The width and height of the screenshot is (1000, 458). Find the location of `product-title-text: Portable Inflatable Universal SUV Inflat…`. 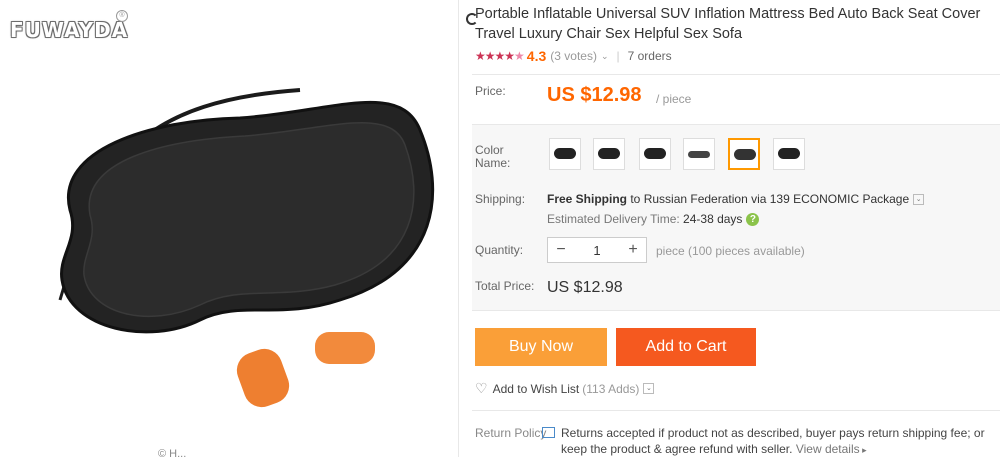

product-title-text: Portable Inflatable Universal SUV Inflat… is located at coordinates (728, 24).